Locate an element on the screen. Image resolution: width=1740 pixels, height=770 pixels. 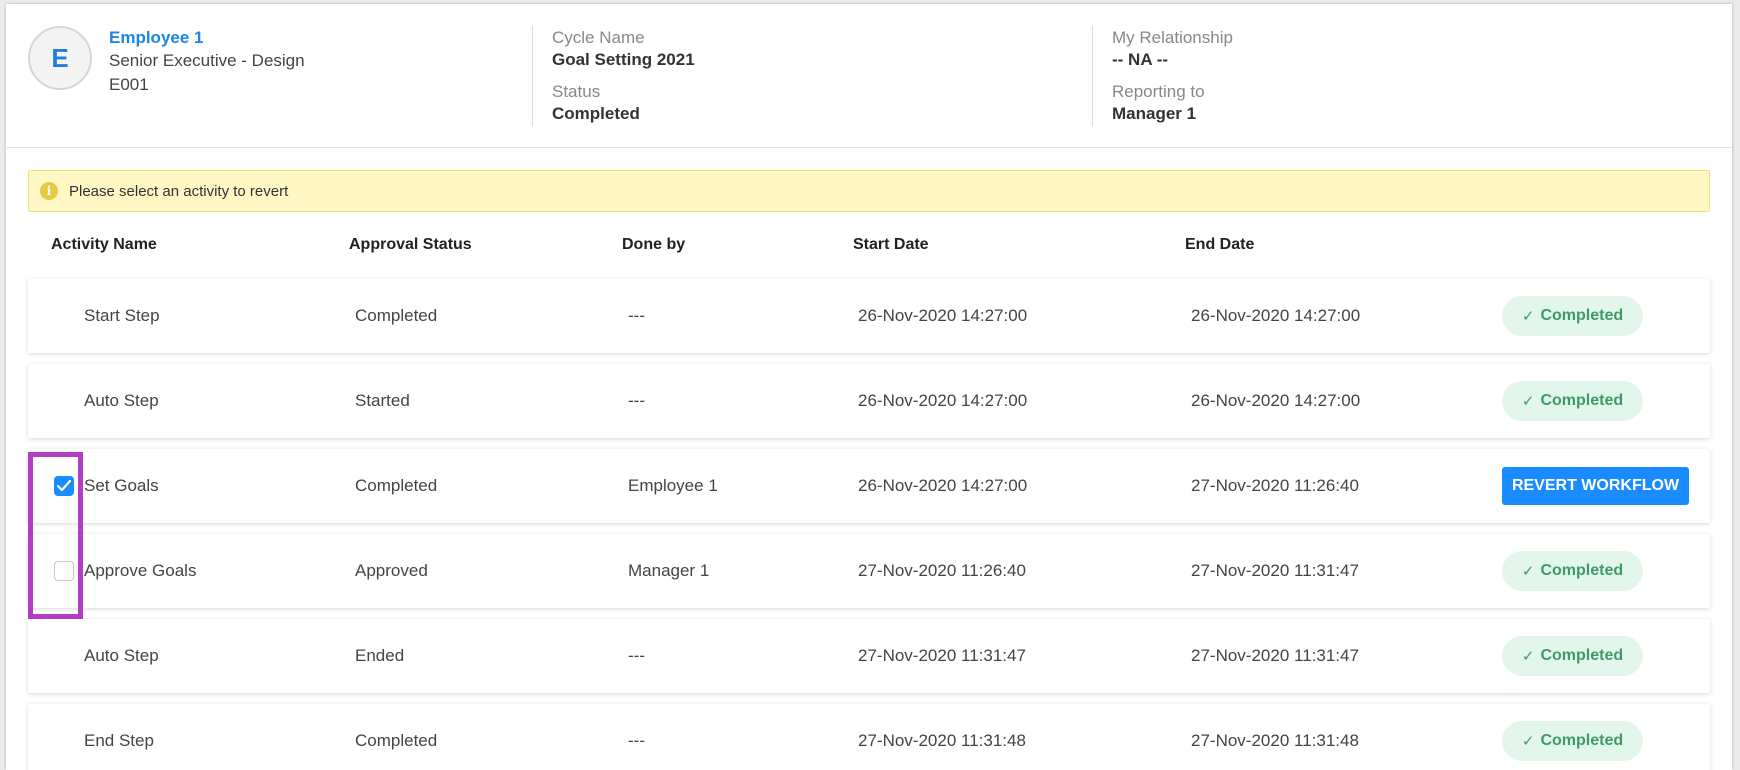
row-checkbox is located at coordinates (64, 571).